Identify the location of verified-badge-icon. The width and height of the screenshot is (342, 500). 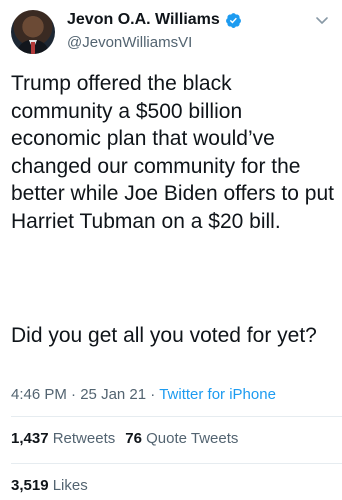
(233, 20).